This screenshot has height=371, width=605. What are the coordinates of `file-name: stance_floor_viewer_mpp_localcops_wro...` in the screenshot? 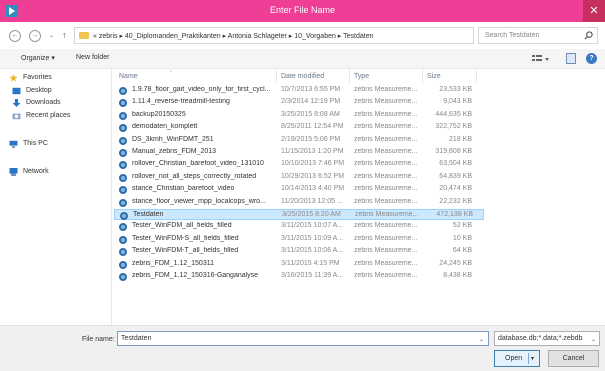 It's located at (199, 201).